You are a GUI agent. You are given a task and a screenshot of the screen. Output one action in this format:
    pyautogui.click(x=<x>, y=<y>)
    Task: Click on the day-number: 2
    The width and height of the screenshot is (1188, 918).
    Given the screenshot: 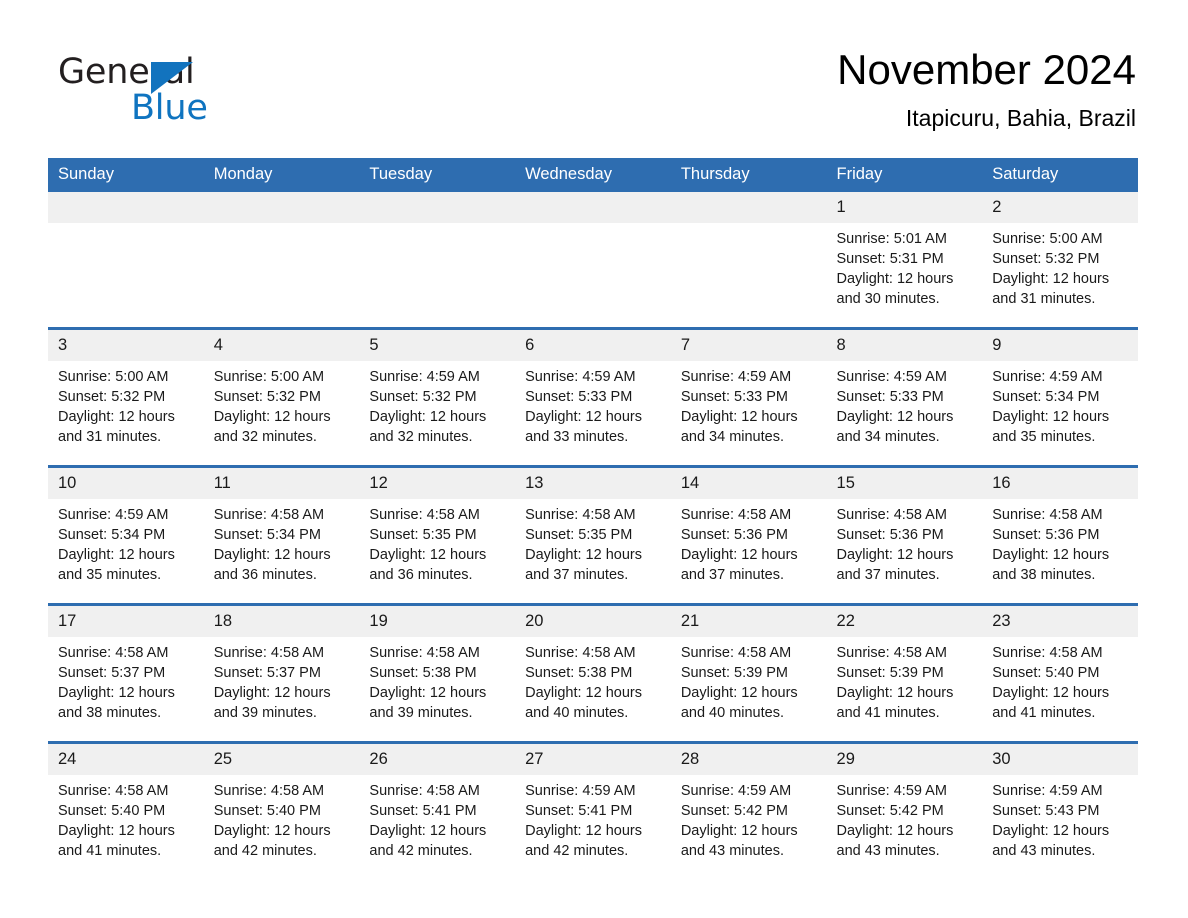 What is the action you would take?
    pyautogui.click(x=1060, y=207)
    